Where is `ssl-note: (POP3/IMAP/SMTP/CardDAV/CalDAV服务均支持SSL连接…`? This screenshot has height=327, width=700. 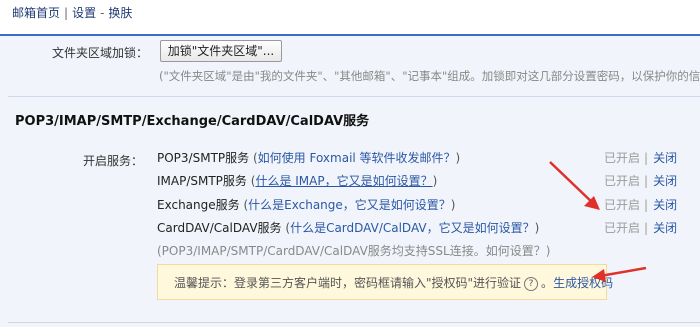 ssl-note: (POP3/IMAP/SMTP/CardDAV/CalDAV服务均支持SSL连接… is located at coordinates (353, 250).